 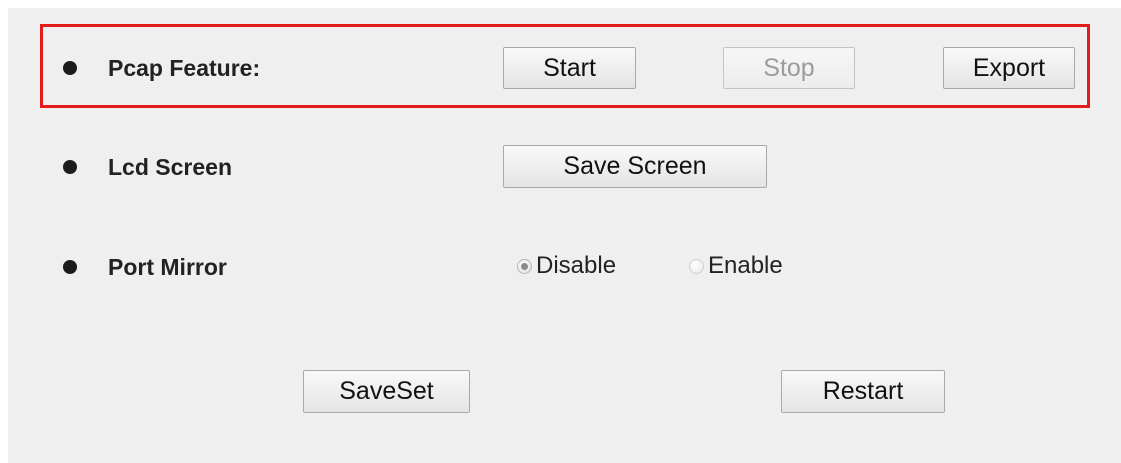 I want to click on port-mirror-bullet-icon, so click(x=70, y=267).